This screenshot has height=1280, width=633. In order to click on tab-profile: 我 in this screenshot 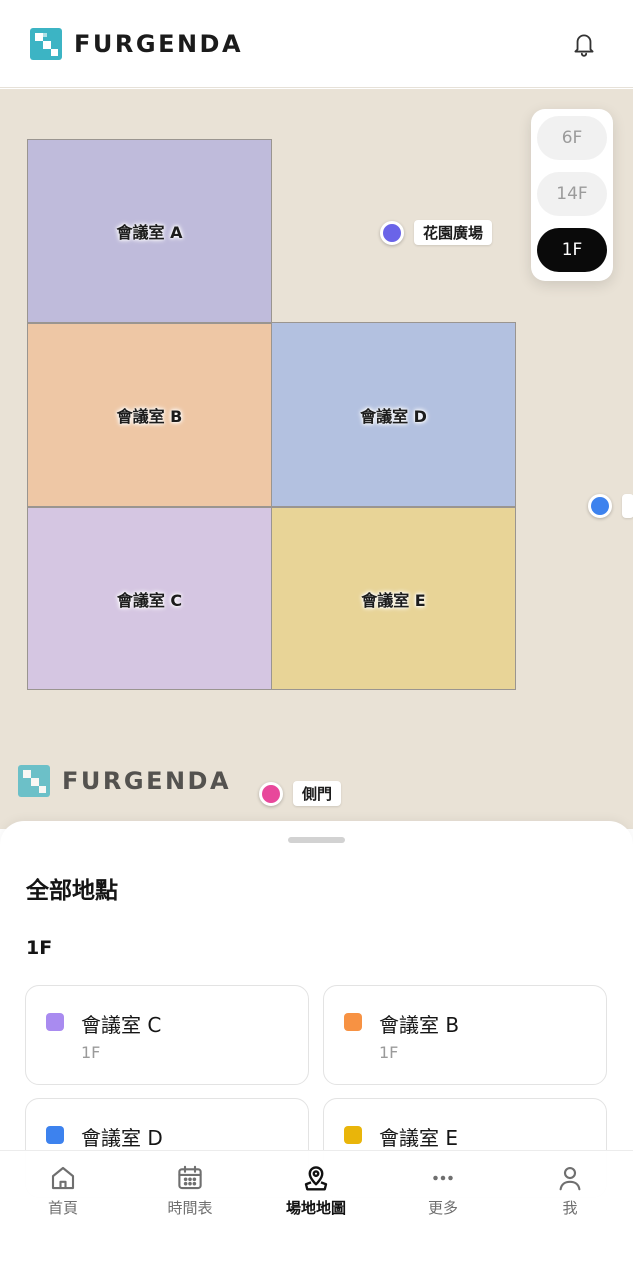, I will do `click(570, 1190)`.